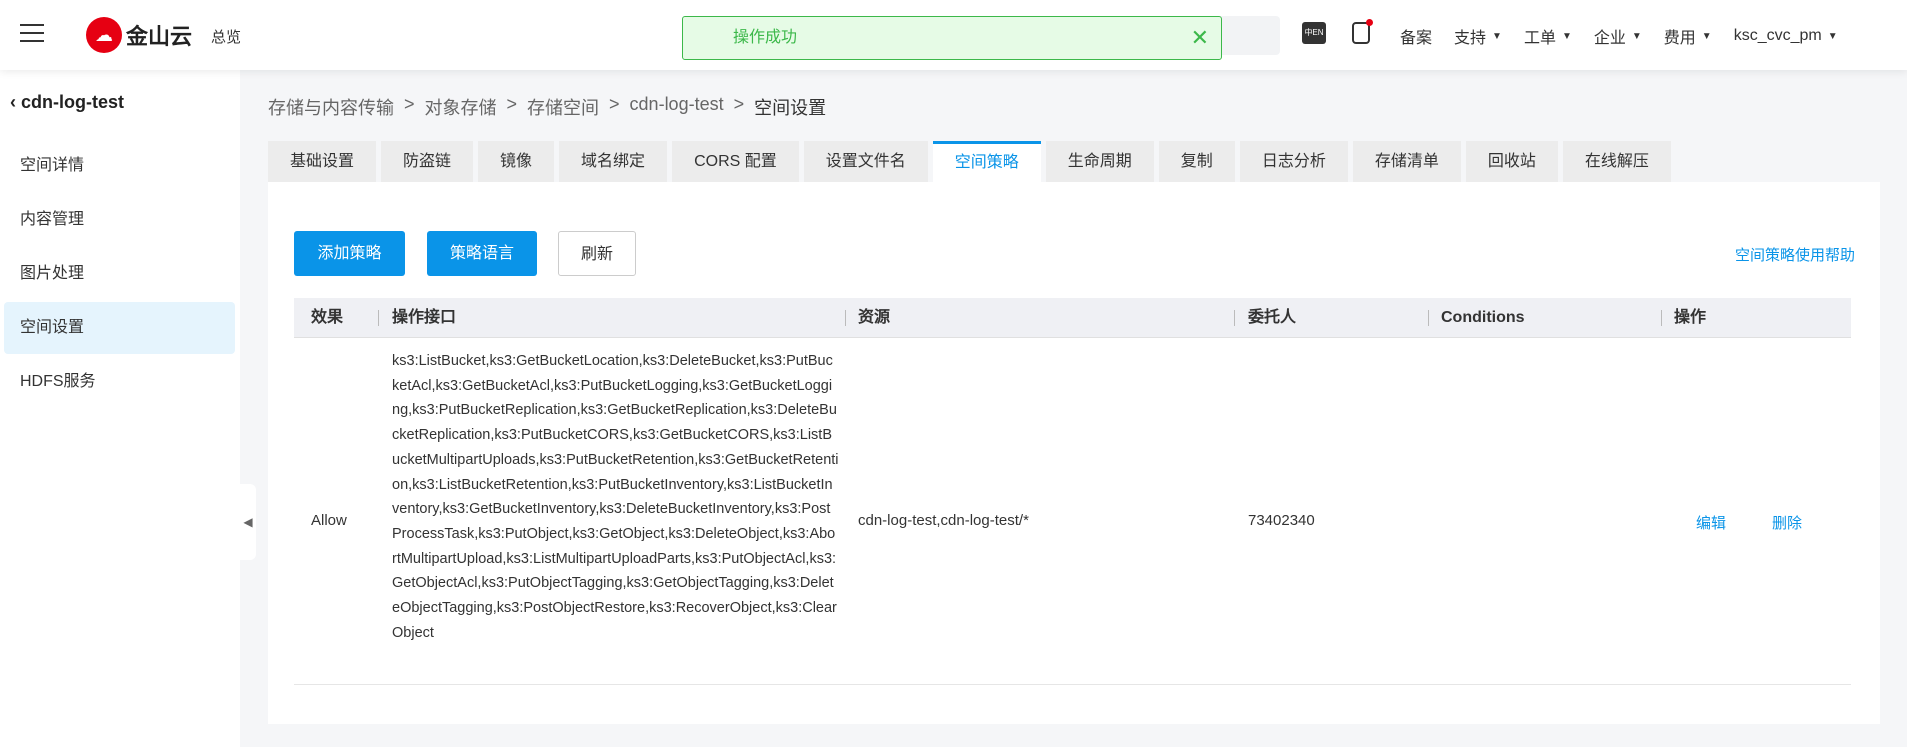 The image size is (1907, 747). What do you see at coordinates (331, 107) in the screenshot?
I see `breadcrumb-item: 存储与内容传输` at bounding box center [331, 107].